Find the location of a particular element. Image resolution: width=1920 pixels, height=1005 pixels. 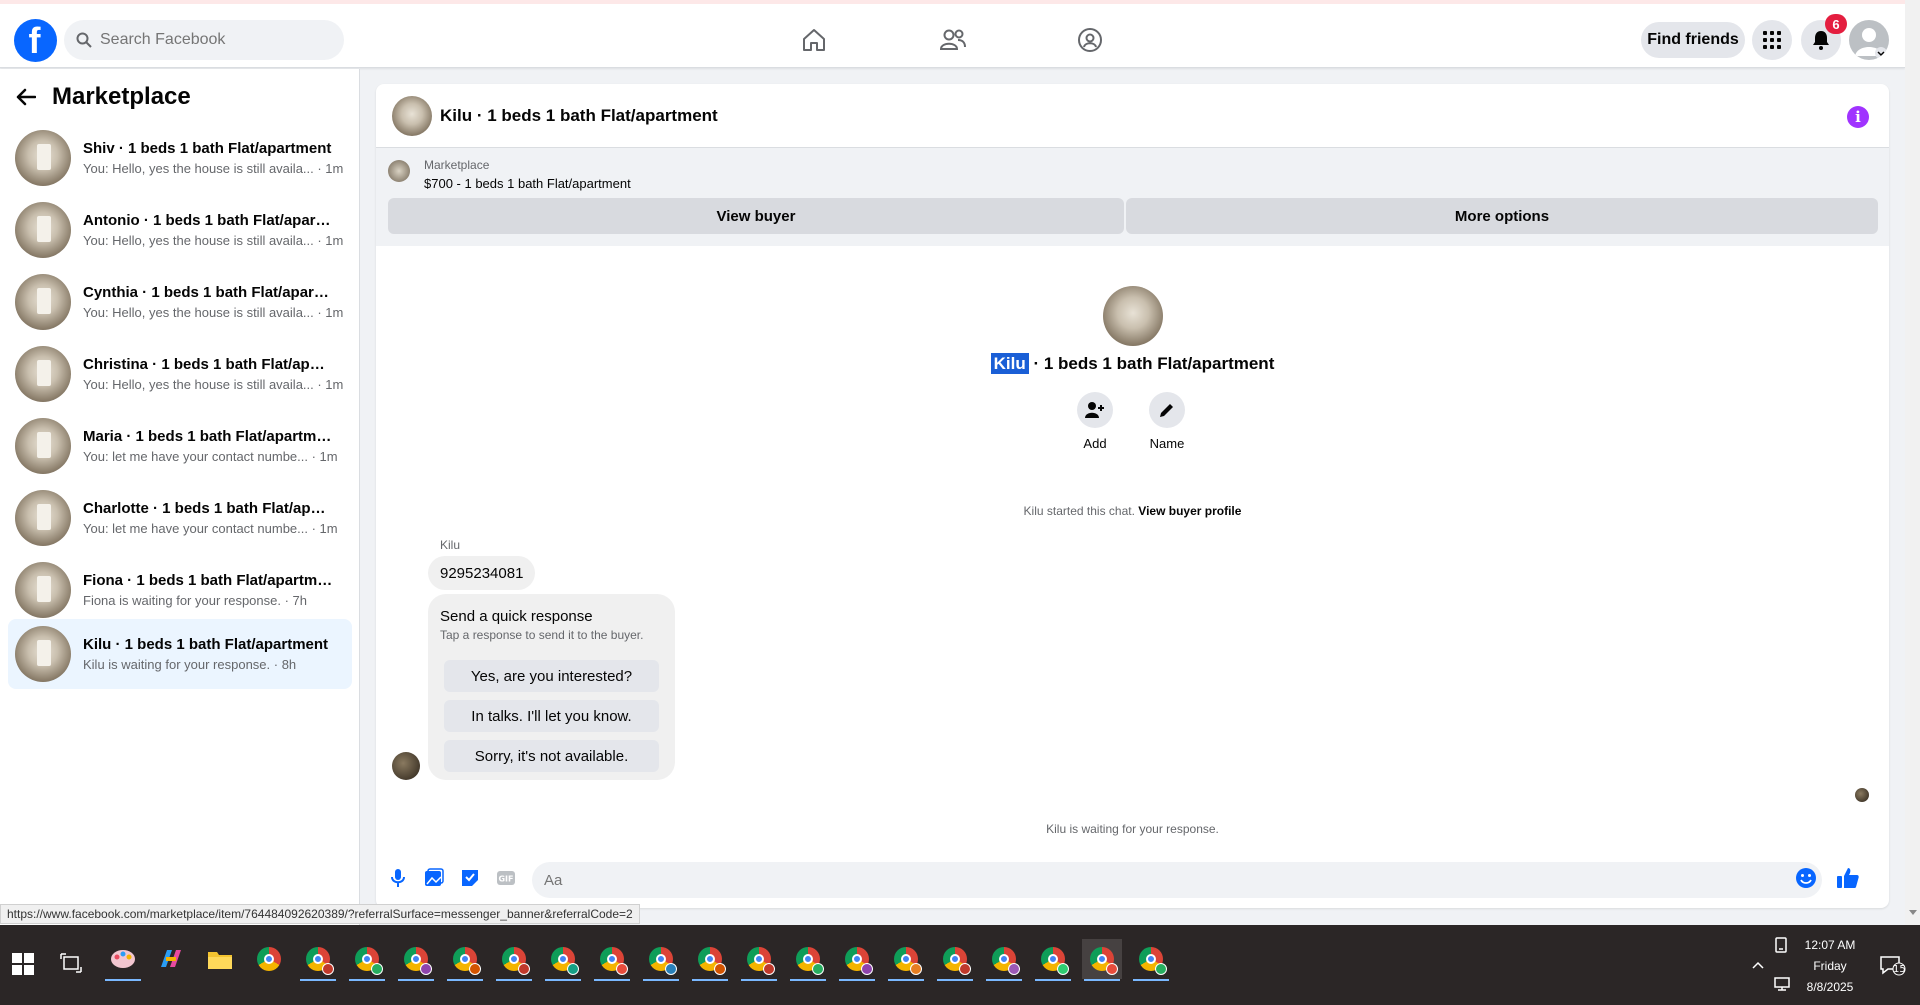

microphone-icon is located at coordinates (398, 878).